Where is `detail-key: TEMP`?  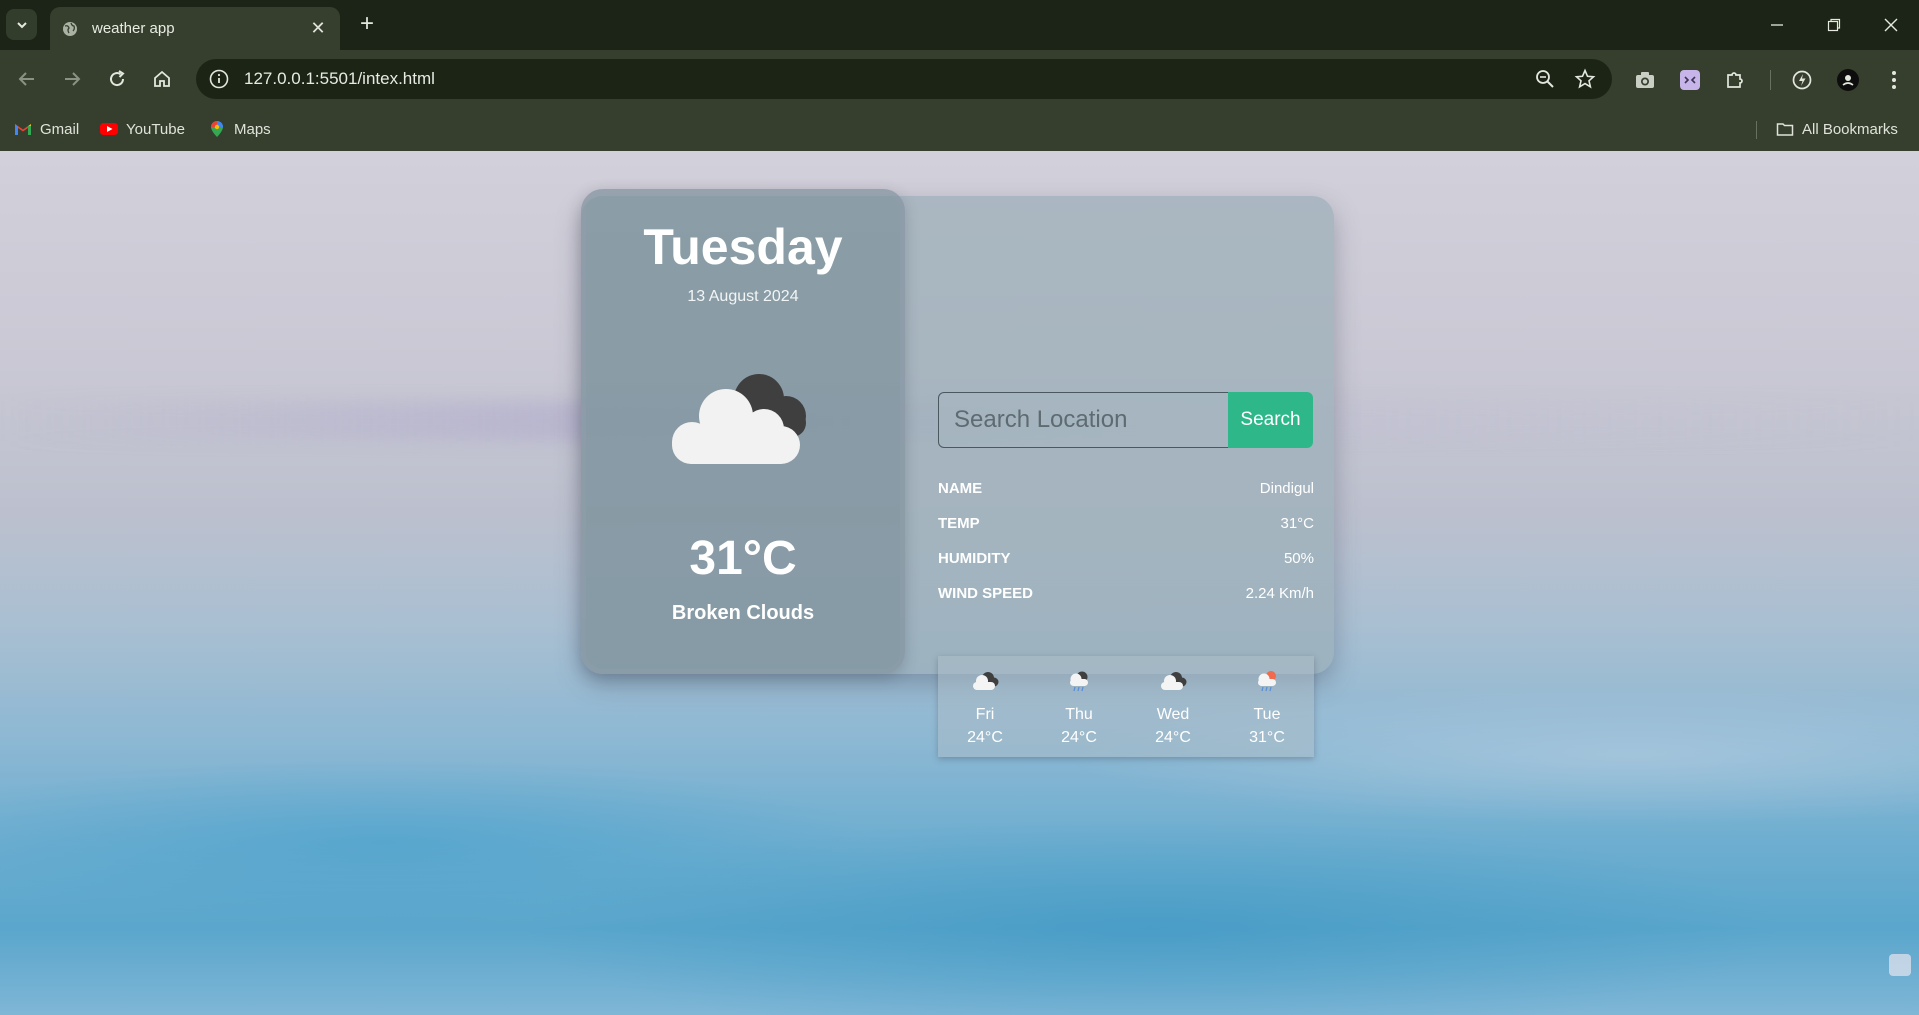
detail-key: TEMP is located at coordinates (959, 523).